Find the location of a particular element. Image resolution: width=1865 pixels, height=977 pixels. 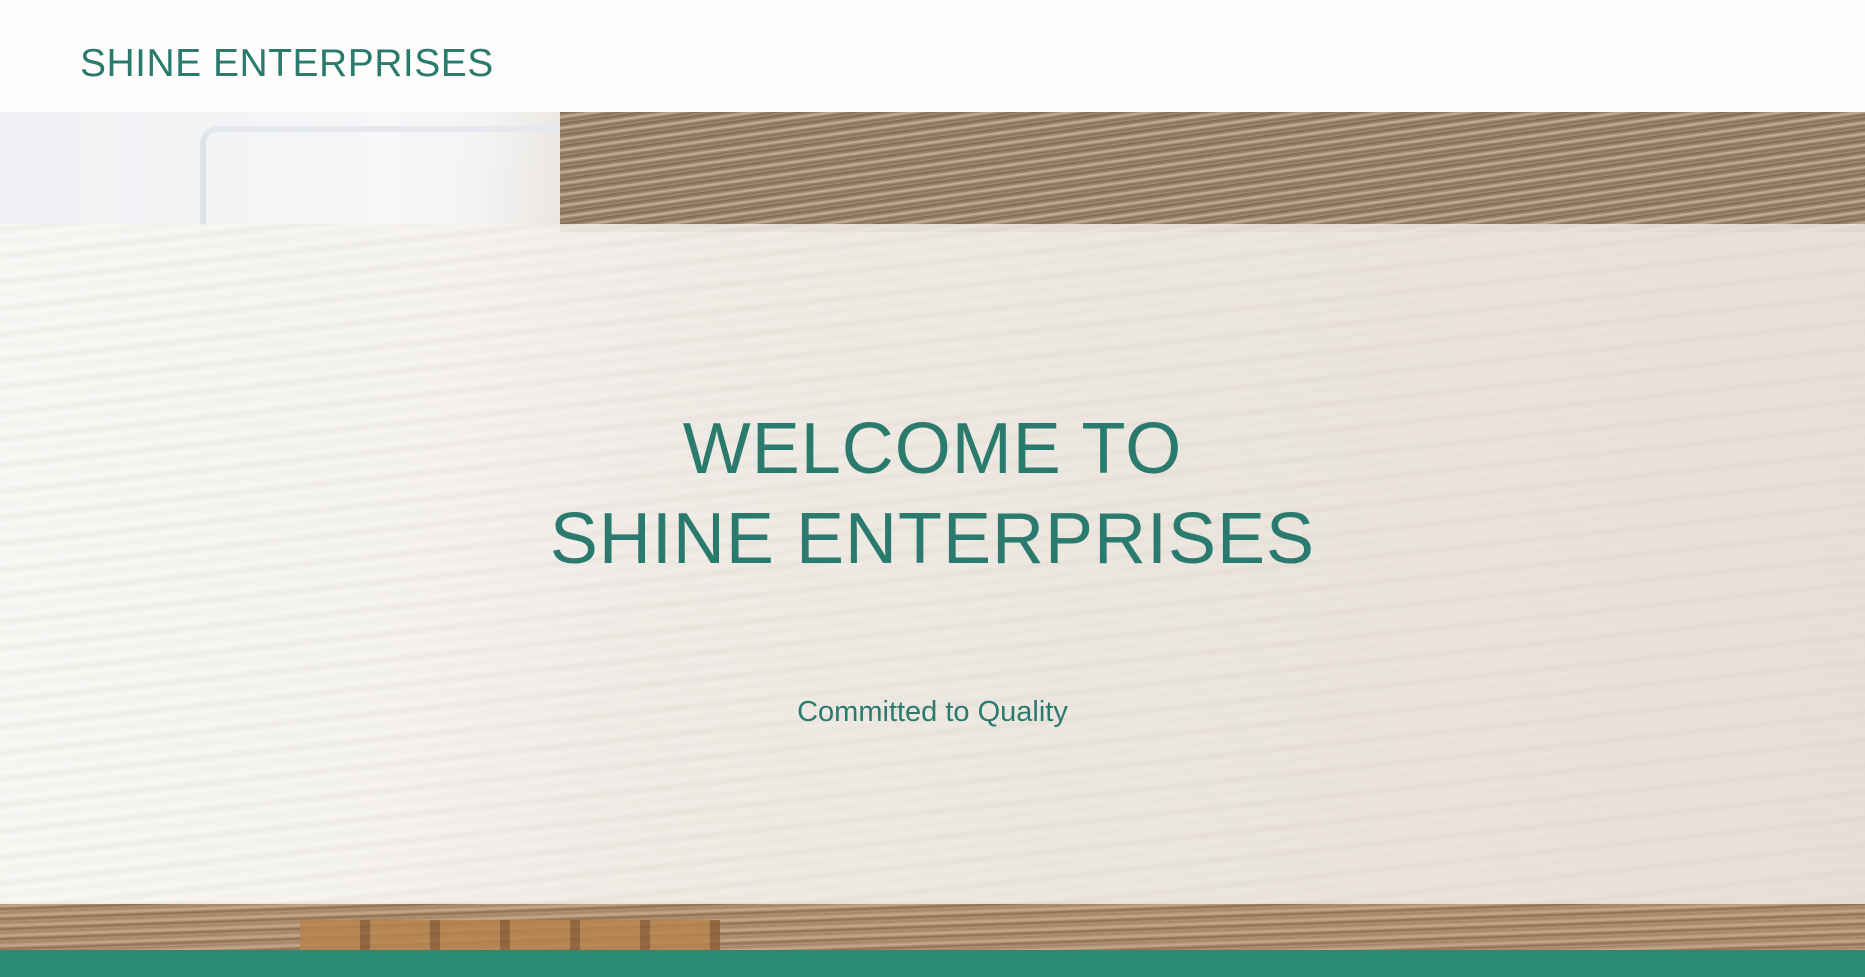

hero-tagline: Committed to Quality is located at coordinates (932, 712).